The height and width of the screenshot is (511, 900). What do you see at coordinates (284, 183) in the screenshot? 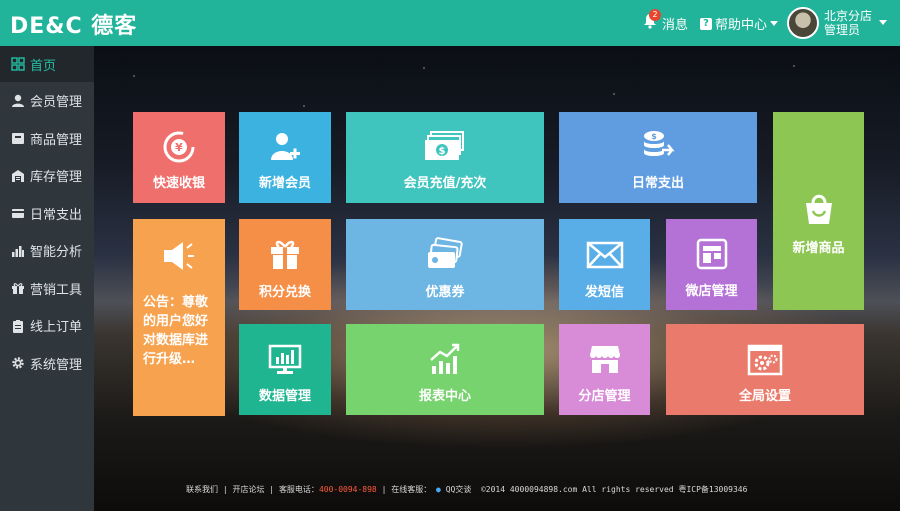
I see `tile-label: 新增会员` at bounding box center [284, 183].